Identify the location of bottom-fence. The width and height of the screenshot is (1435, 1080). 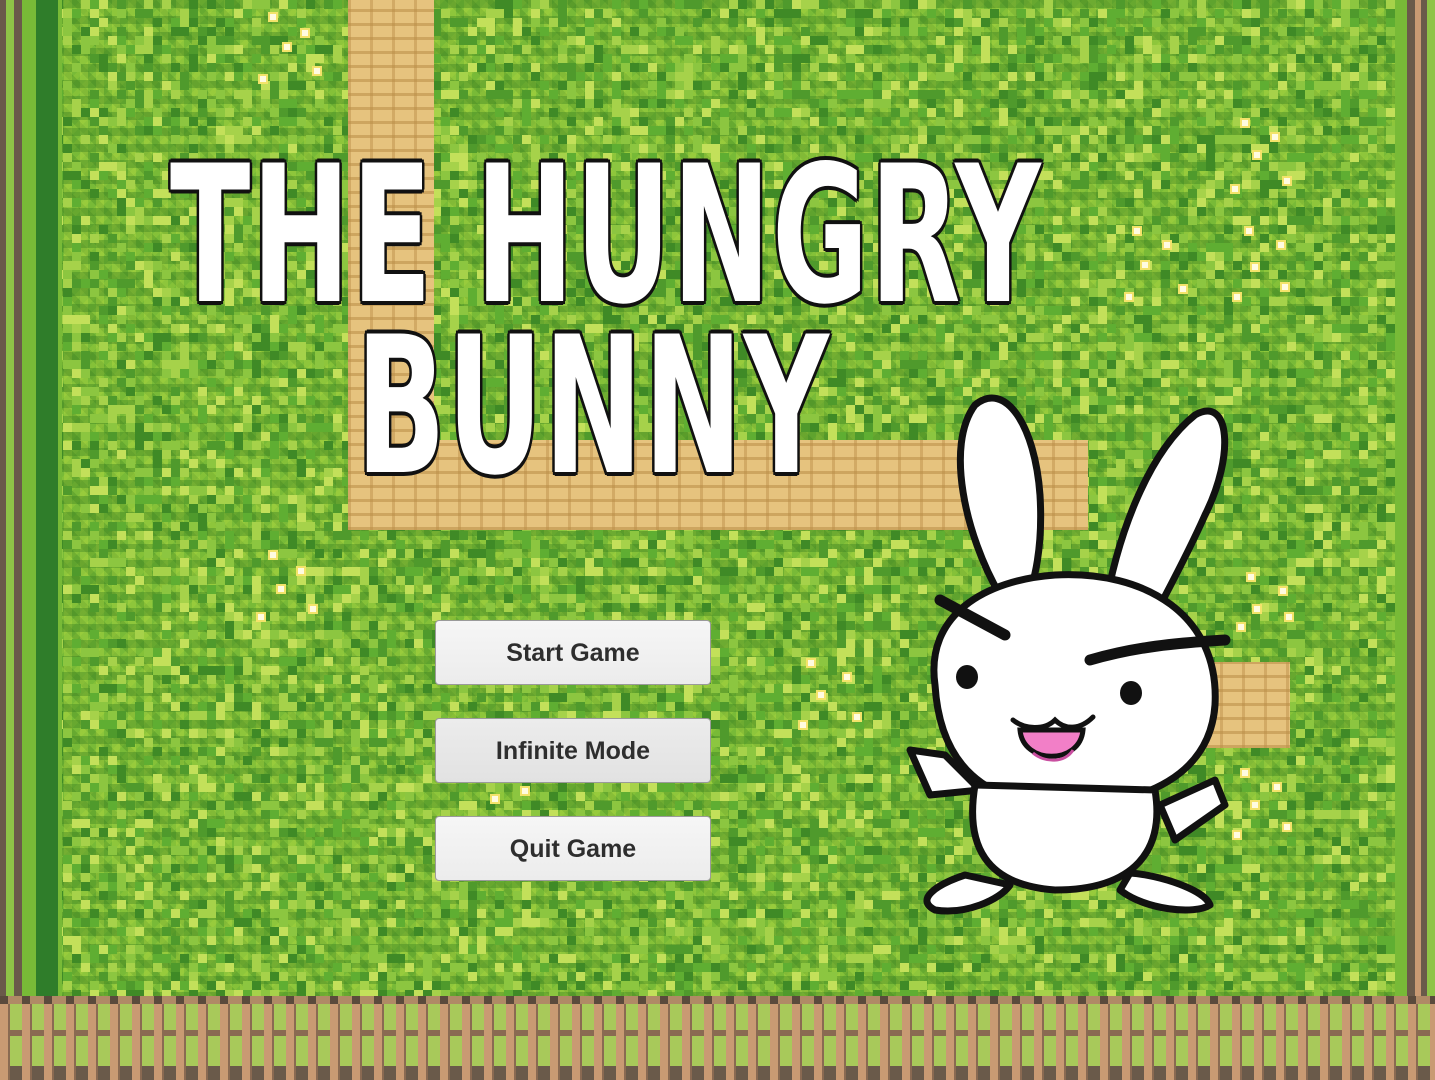
(717, 1038).